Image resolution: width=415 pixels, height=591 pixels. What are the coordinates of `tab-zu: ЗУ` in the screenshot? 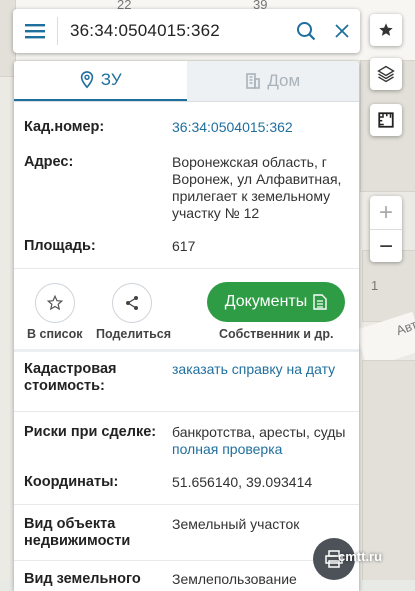 It's located at (100, 81).